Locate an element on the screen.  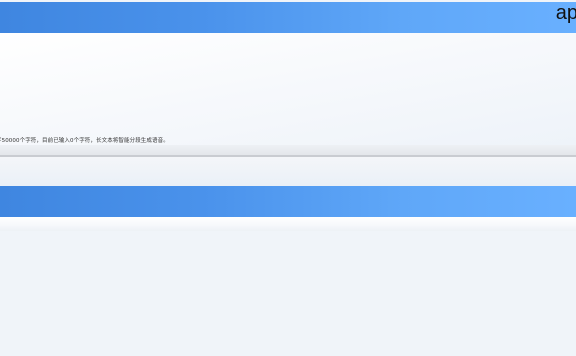
panel-footer-shade is located at coordinates (288, 150).